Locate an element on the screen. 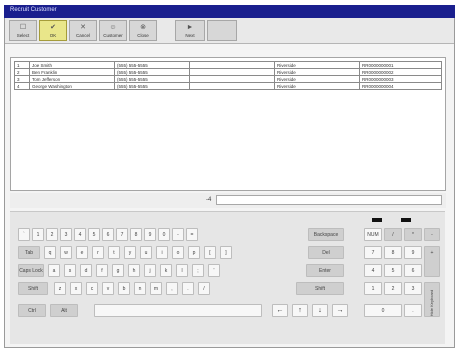  key: y is located at coordinates (130, 252).